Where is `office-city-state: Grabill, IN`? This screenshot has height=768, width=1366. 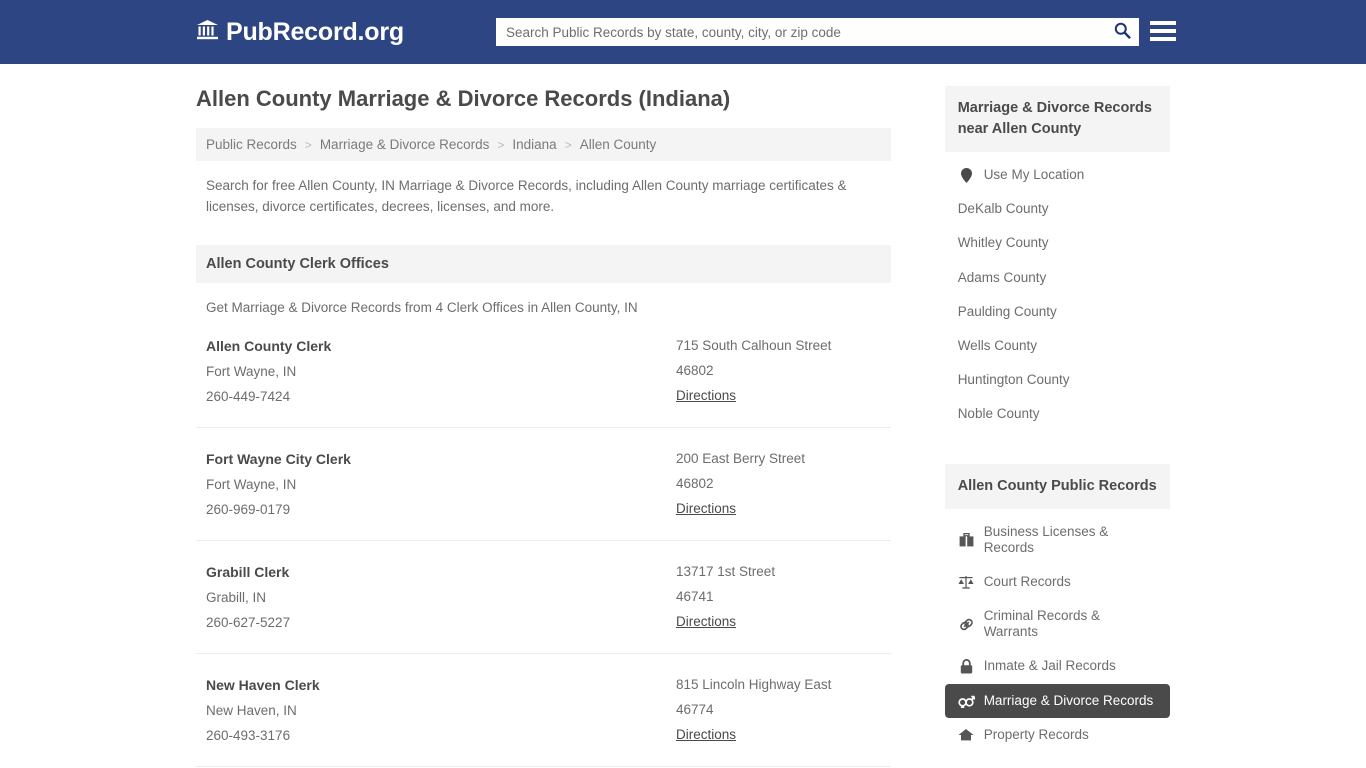
office-city-state: Grabill, IN is located at coordinates (236, 597).